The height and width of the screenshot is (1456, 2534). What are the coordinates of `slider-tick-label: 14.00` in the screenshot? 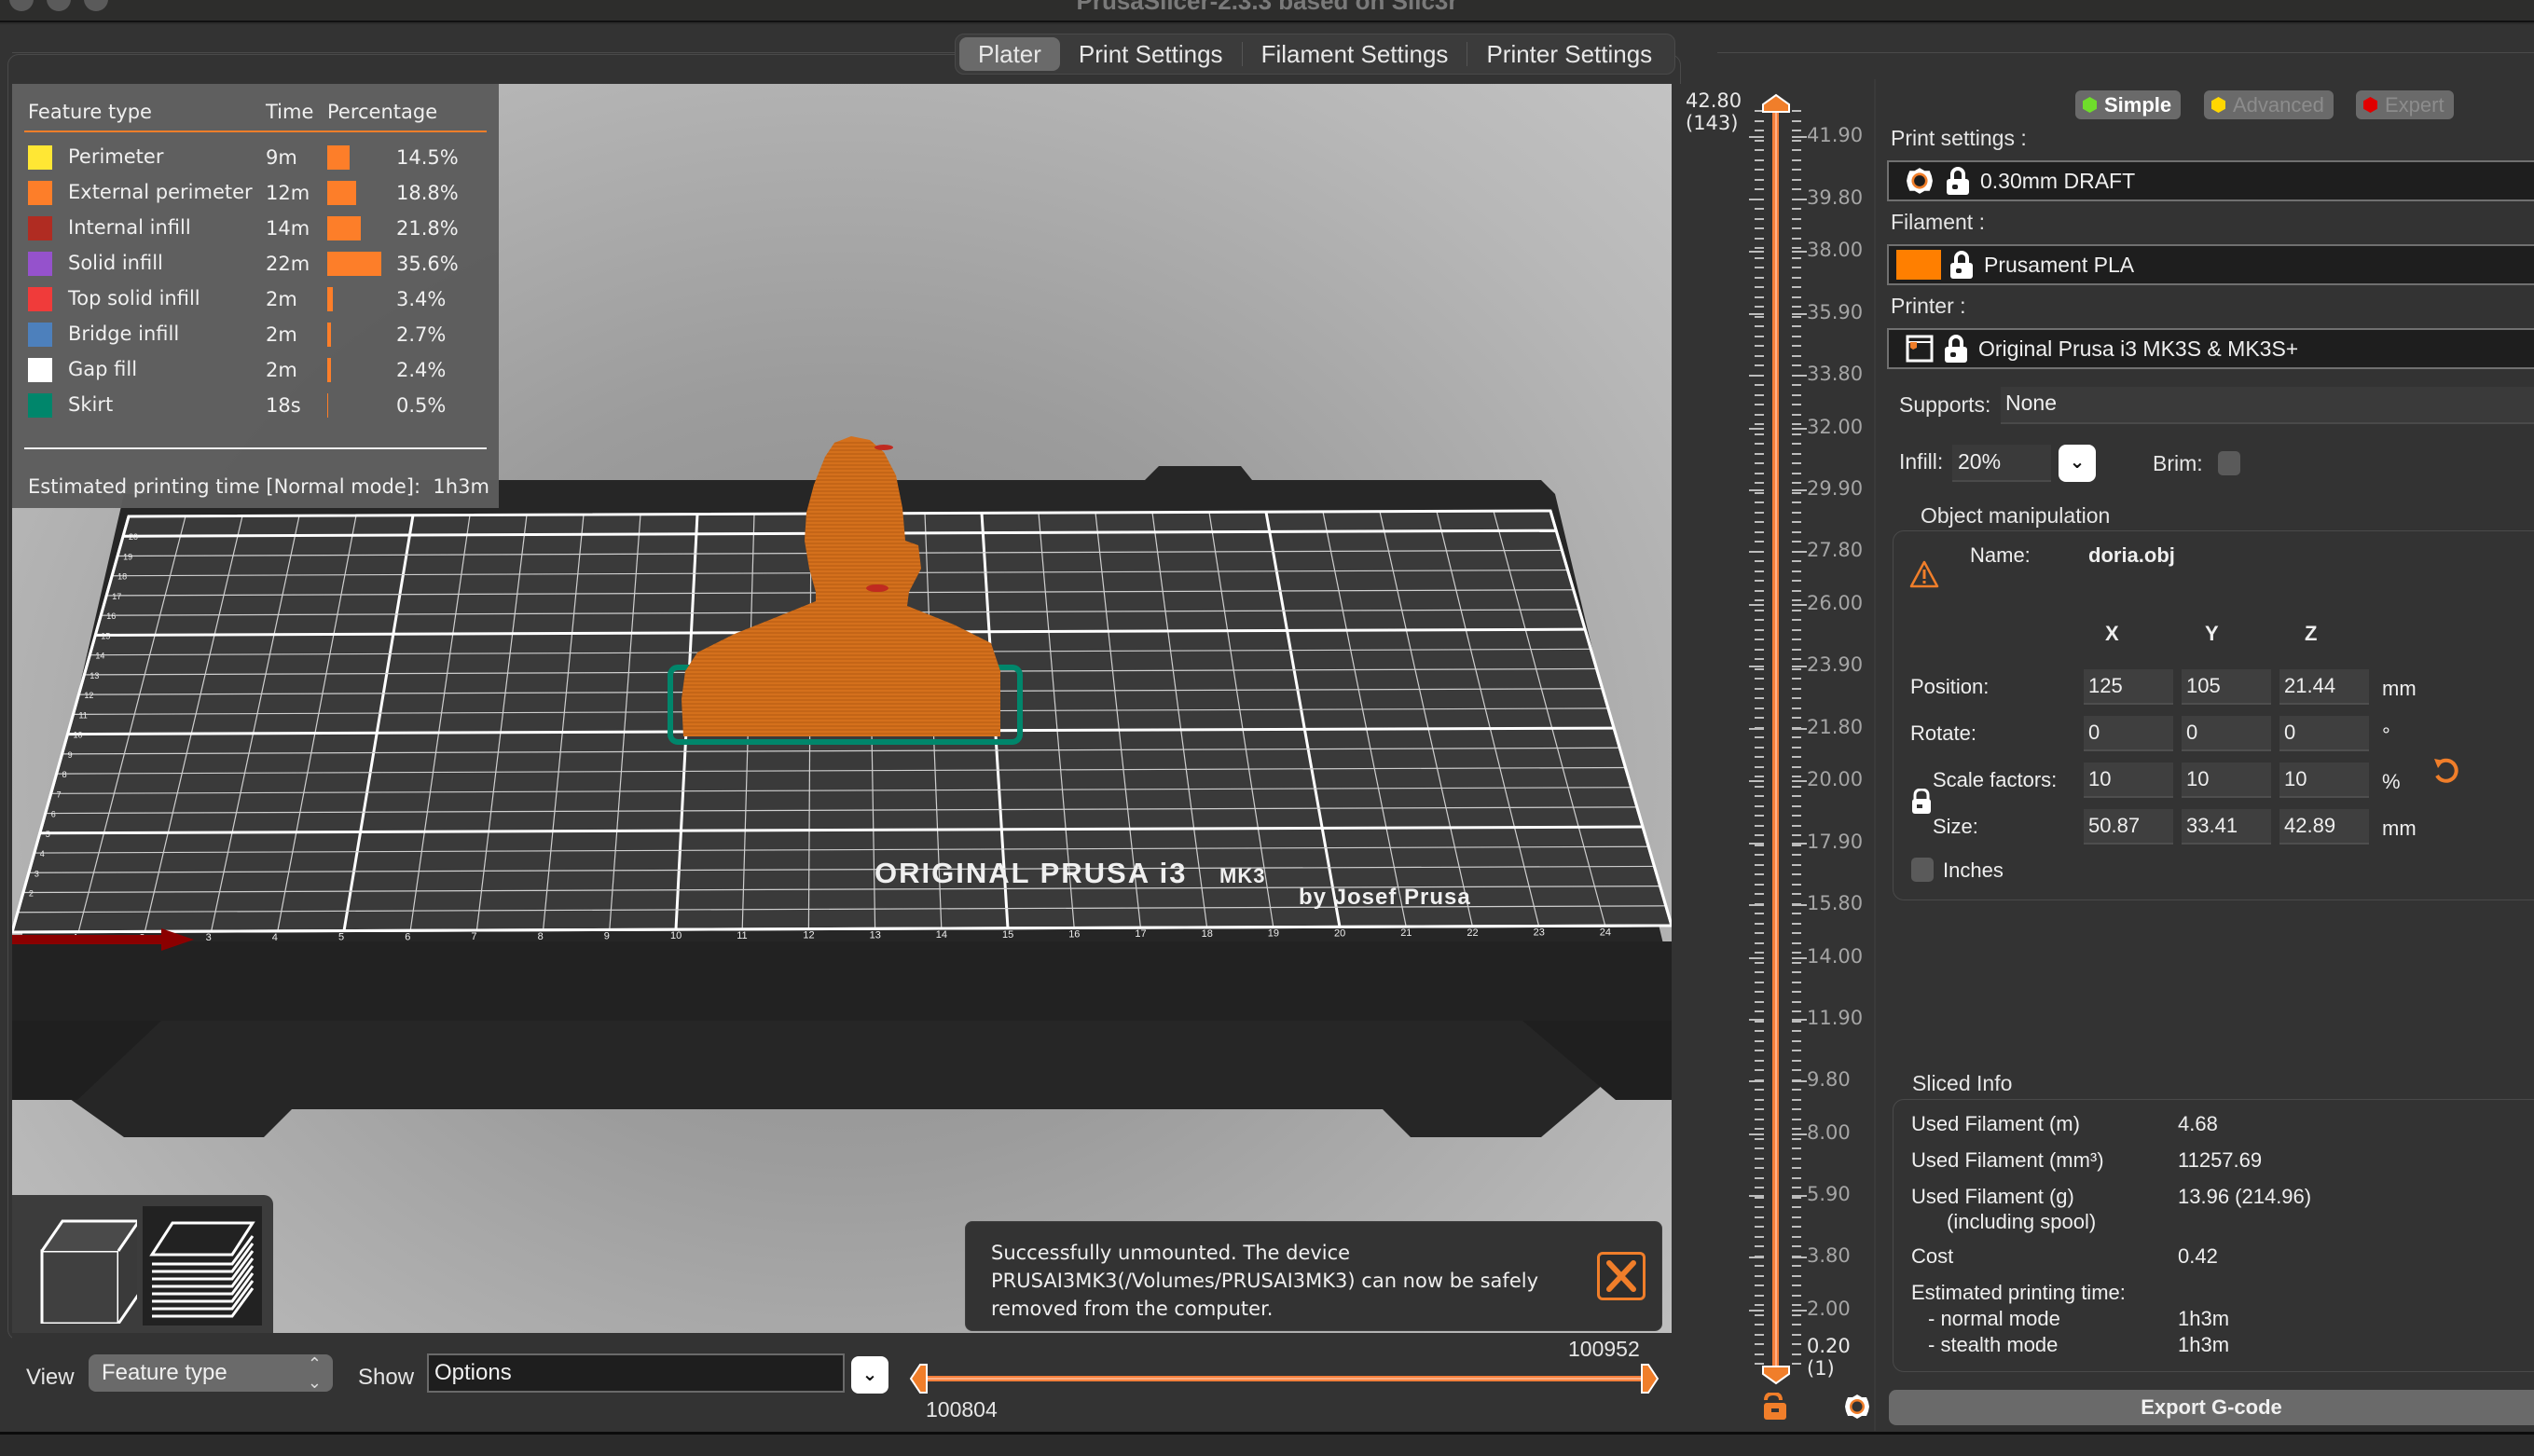 It's located at (1836, 956).